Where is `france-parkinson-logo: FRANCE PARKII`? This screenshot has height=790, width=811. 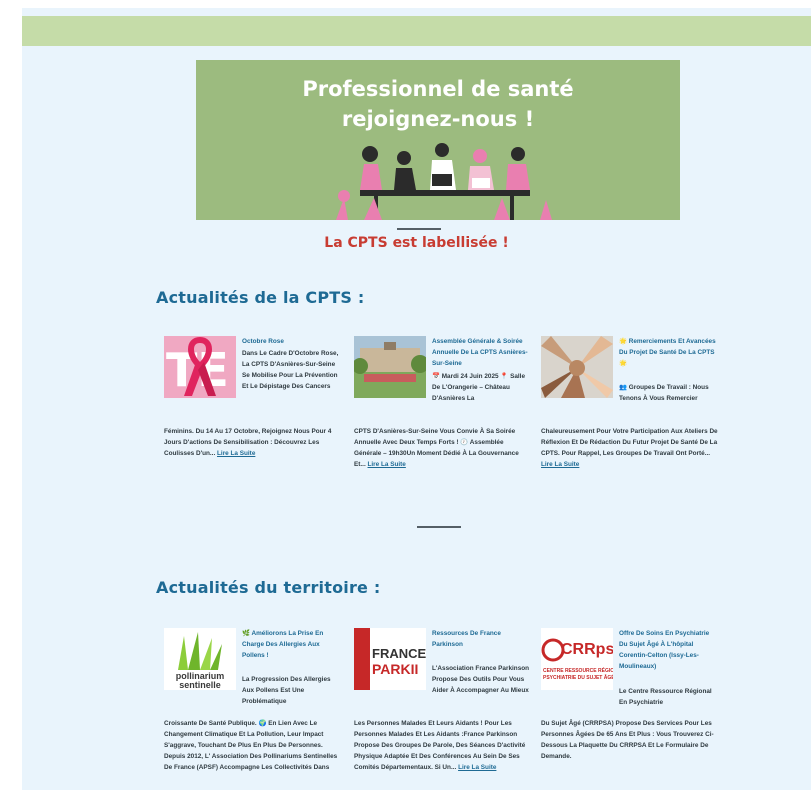
france-parkinson-logo: FRANCE PARKII is located at coordinates (390, 659).